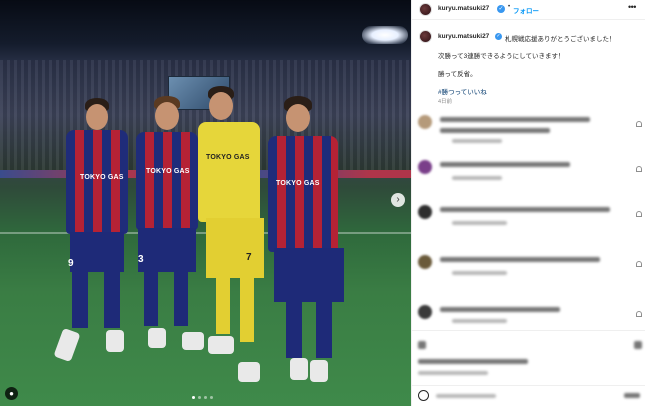 This screenshot has height=406, width=645. What do you see at coordinates (560, 39) in the screenshot?
I see `caption-line-1: 札幌戦応援ありがとうございました！` at bounding box center [560, 39].